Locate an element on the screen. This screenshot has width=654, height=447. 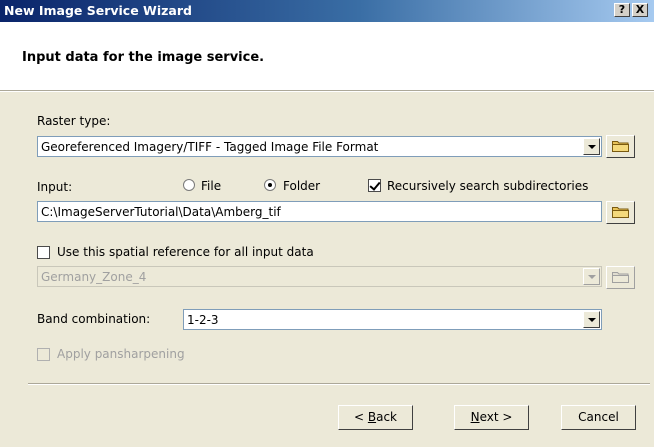
recursive-checkbox is located at coordinates (374, 185).